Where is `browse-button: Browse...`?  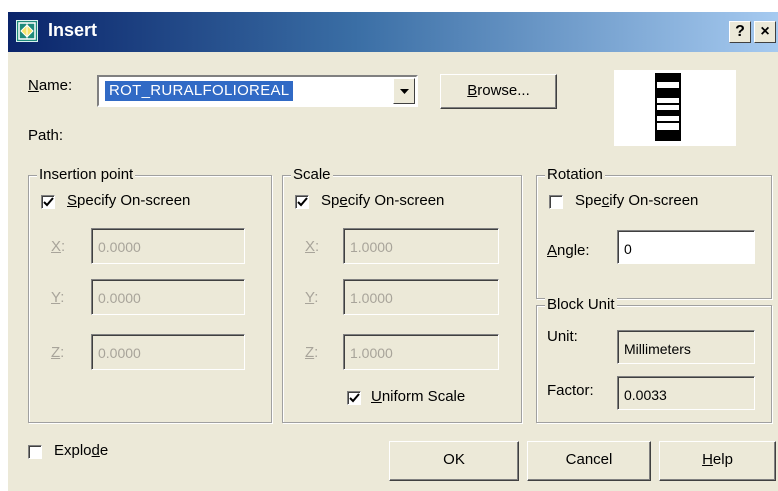
browse-button: Browse... is located at coordinates (498, 91).